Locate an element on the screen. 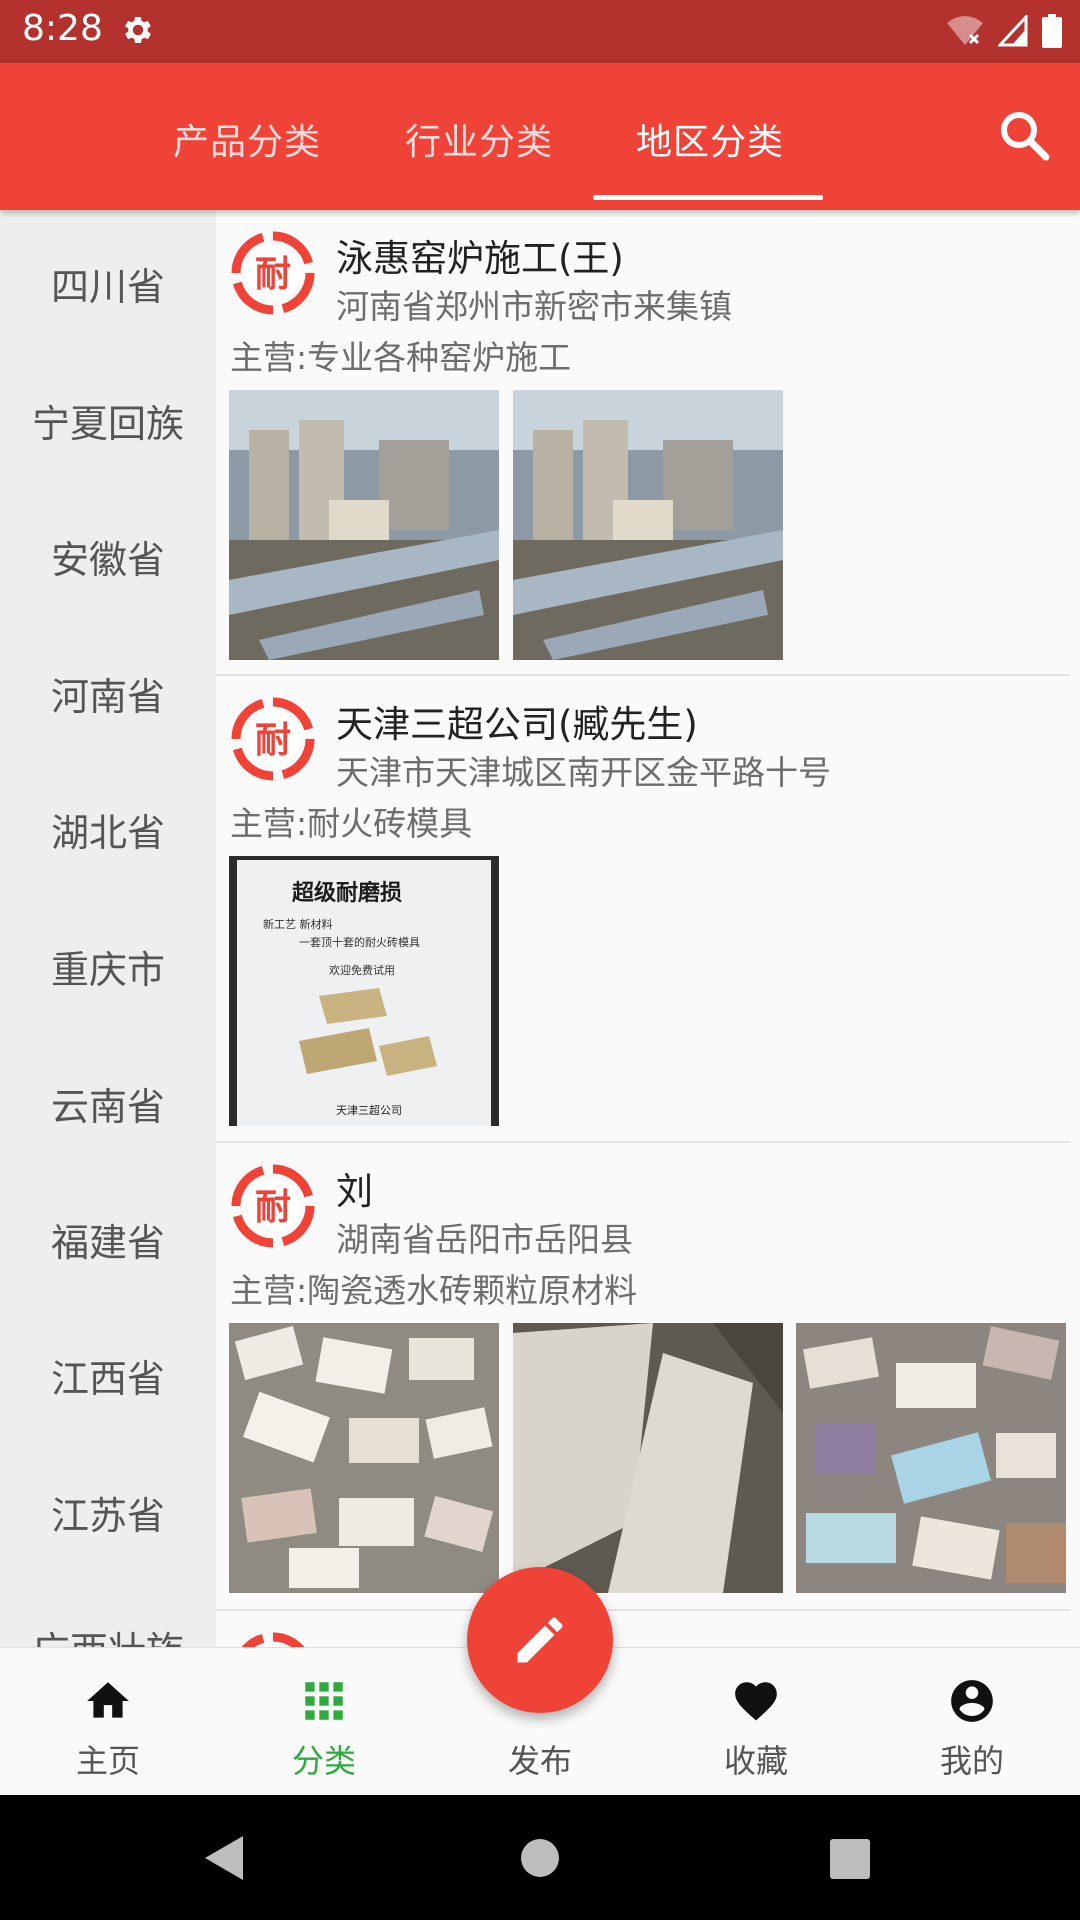 Image resolution: width=1080 pixels, height=1920 pixels. heart-icon is located at coordinates (756, 1701).